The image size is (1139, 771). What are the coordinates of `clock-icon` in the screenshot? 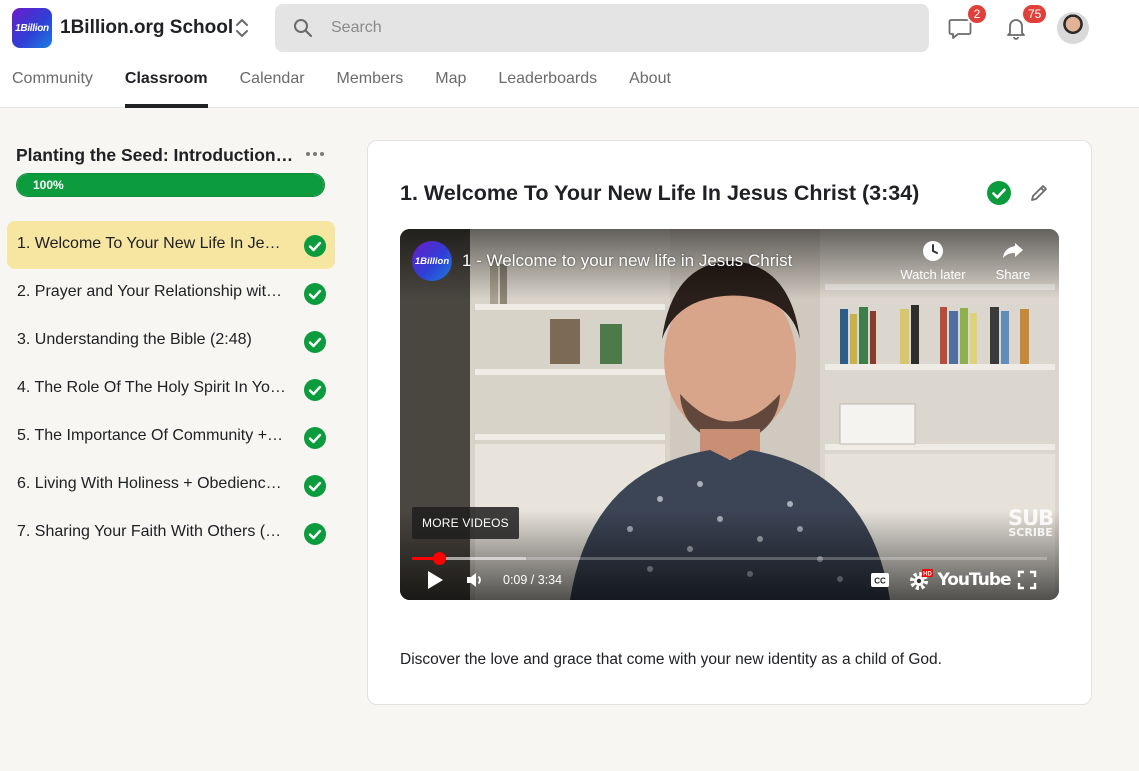 It's located at (933, 251).